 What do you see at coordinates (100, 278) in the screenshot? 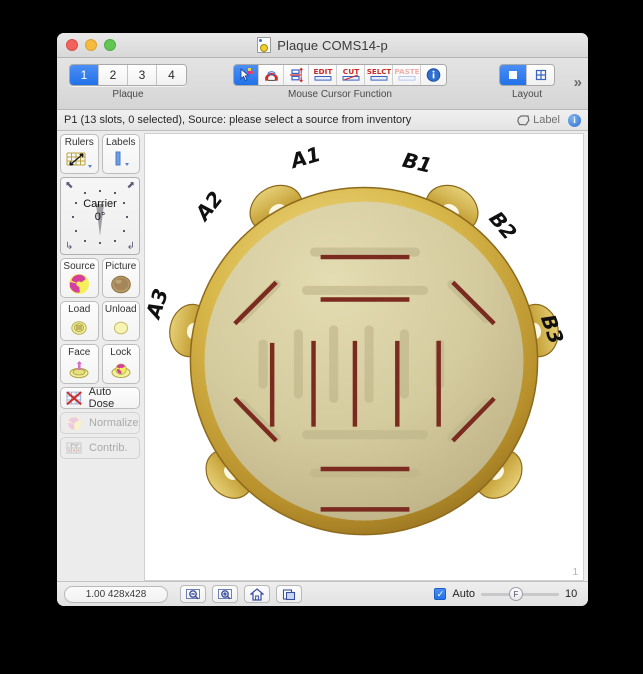
I see `sidebar-row-source-picture: Source Picture` at bounding box center [100, 278].